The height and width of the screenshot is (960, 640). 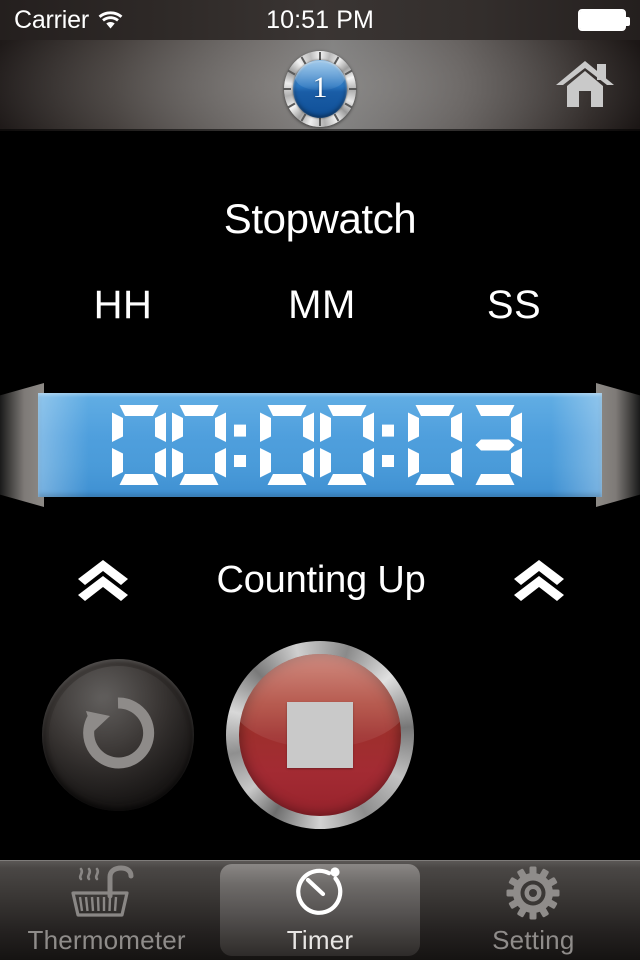 I want to click on stop-square-icon, so click(x=320, y=735).